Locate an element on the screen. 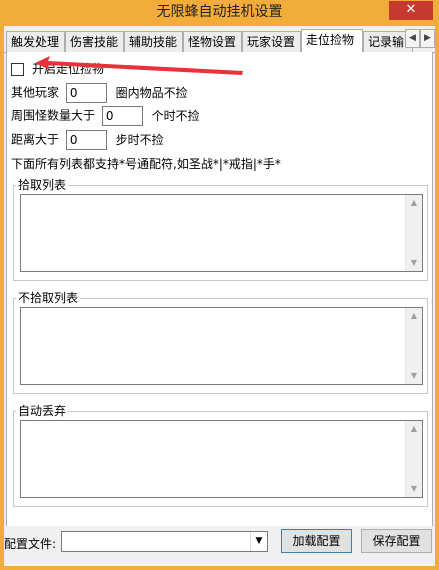  nopickup-list-scrollbar: ▲ ▼ is located at coordinates (413, 346).